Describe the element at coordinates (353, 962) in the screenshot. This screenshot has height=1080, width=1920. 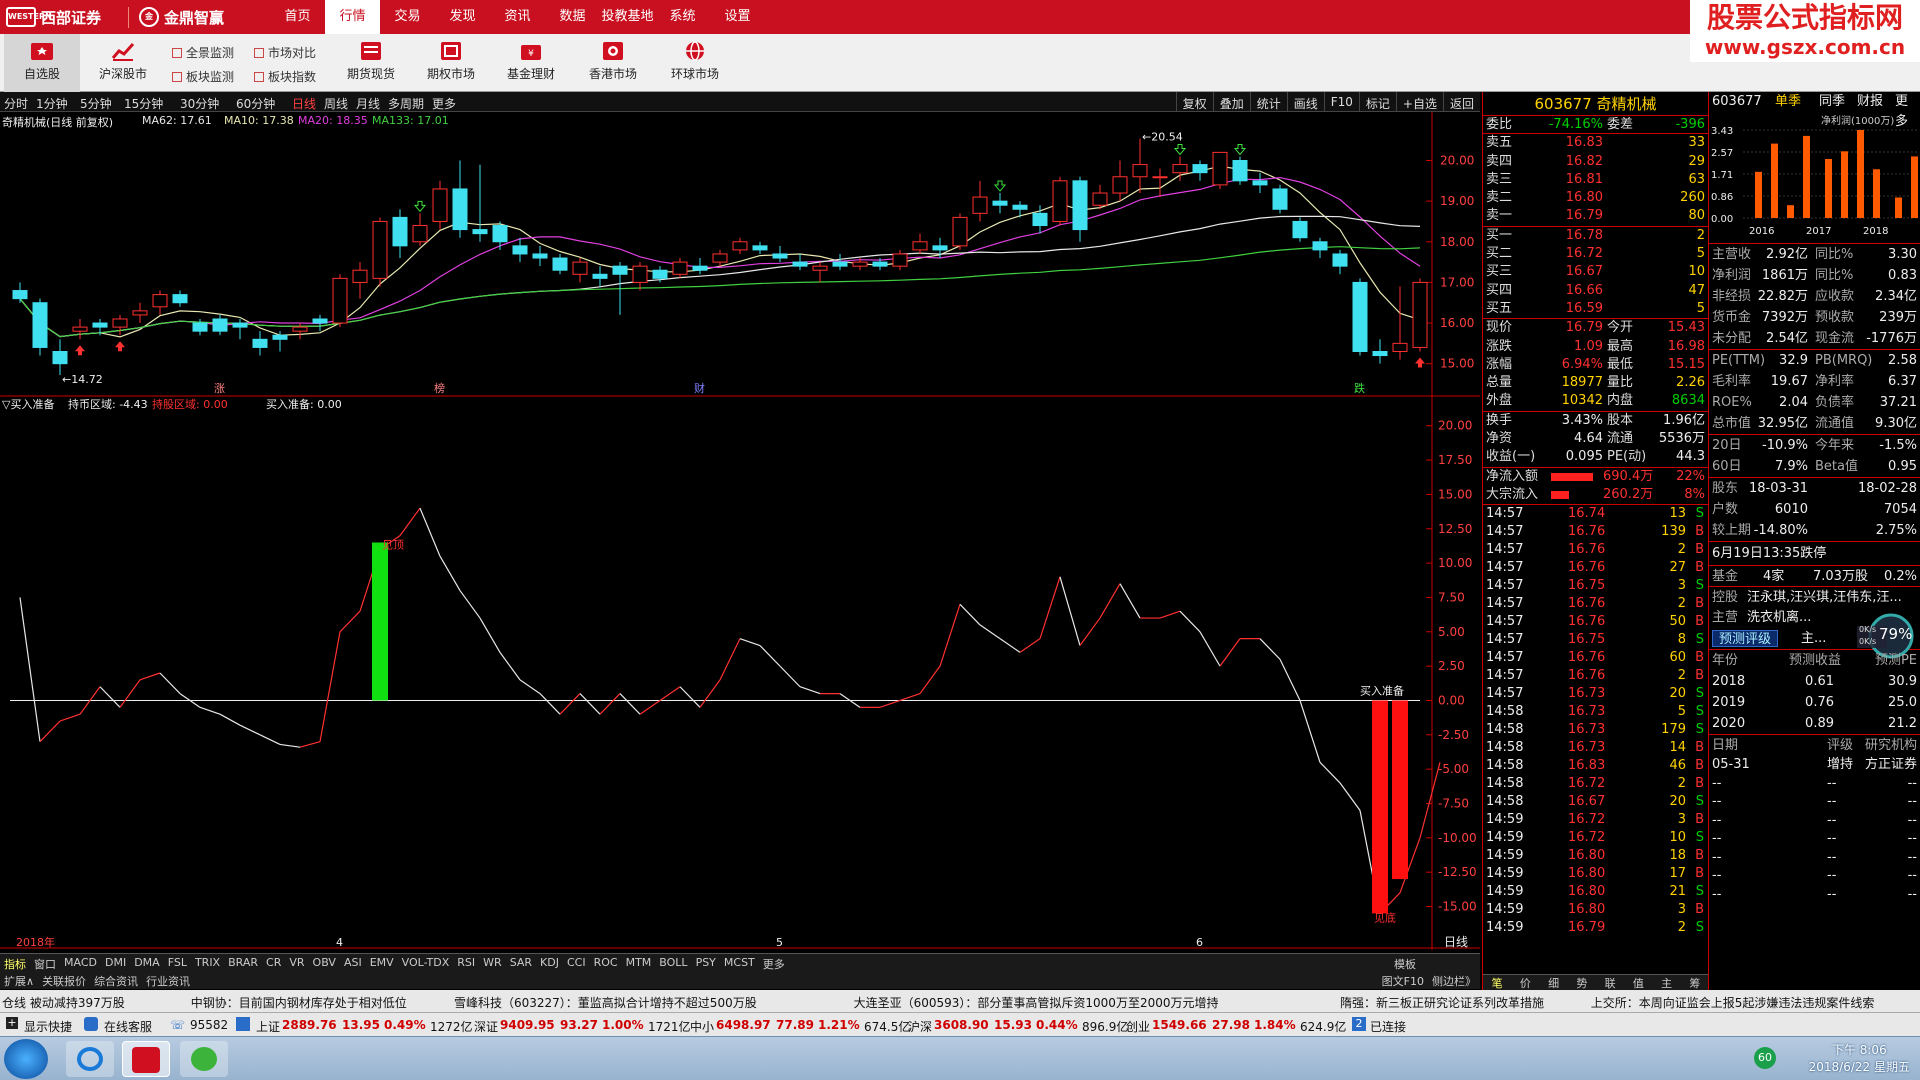
I see `indicator-tab-11: ASI` at that location.